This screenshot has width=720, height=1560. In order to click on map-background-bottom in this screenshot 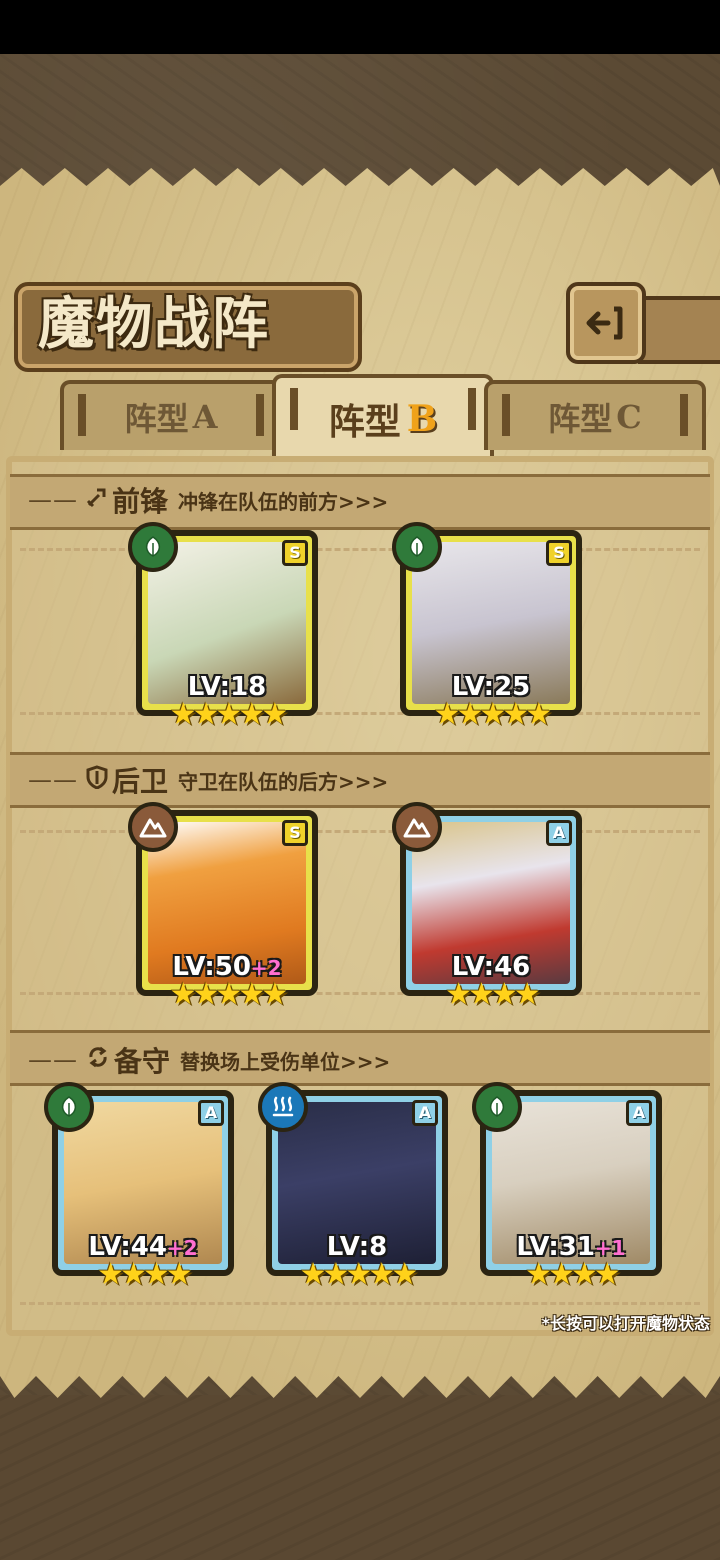, I will do `click(360, 1477)`.